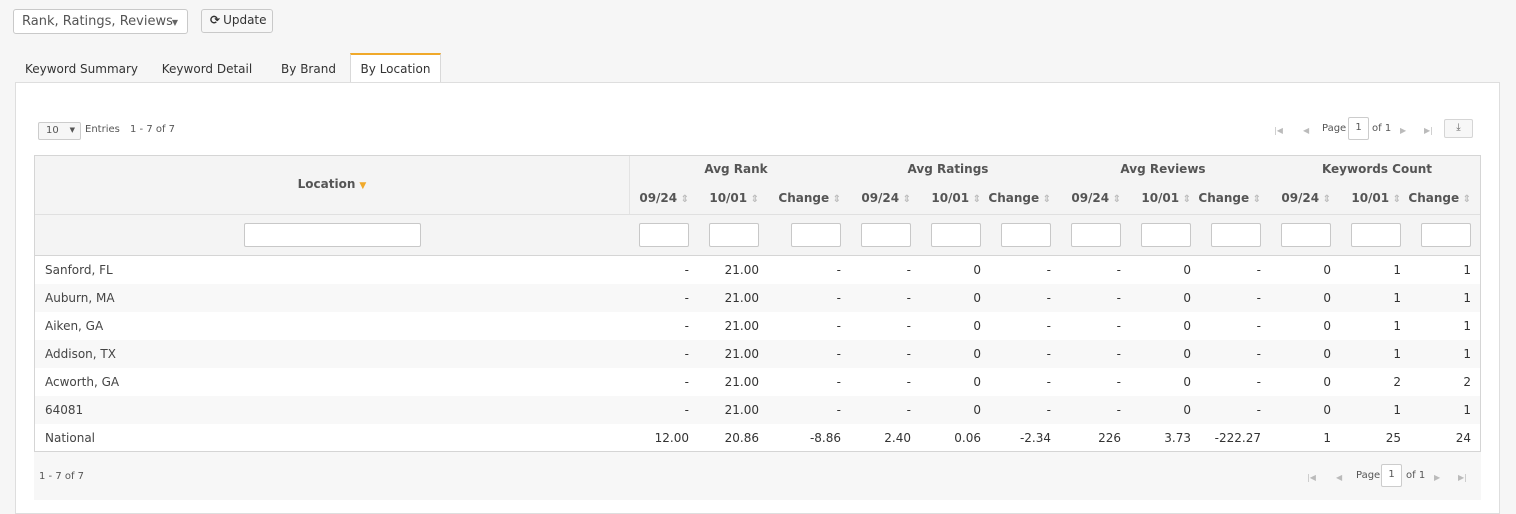 The height and width of the screenshot is (514, 1516). I want to click on tab-keyword-summary: Keyword Summary, so click(81, 68).